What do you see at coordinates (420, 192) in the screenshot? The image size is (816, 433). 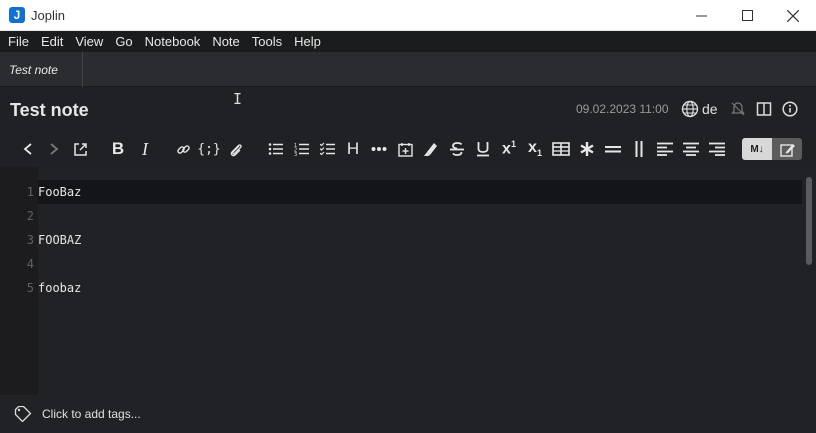 I see `active-line-highlight` at bounding box center [420, 192].